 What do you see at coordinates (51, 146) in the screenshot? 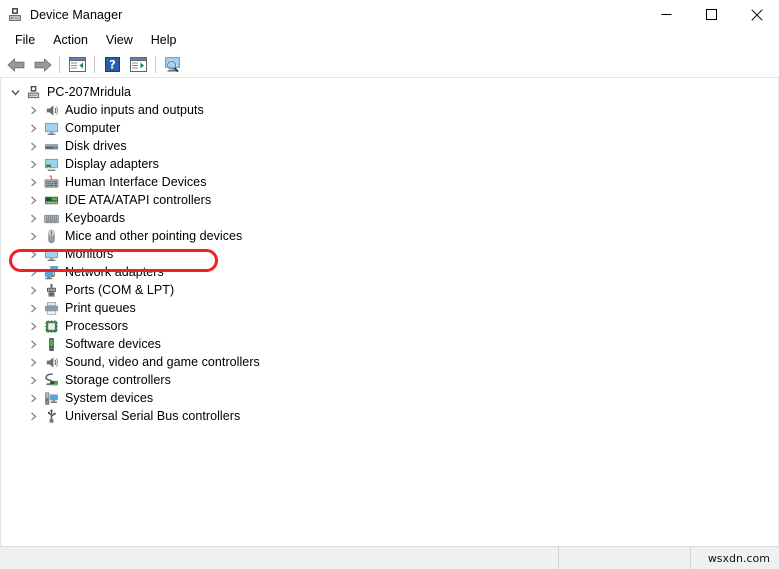
I see `disk-drive-icon` at bounding box center [51, 146].